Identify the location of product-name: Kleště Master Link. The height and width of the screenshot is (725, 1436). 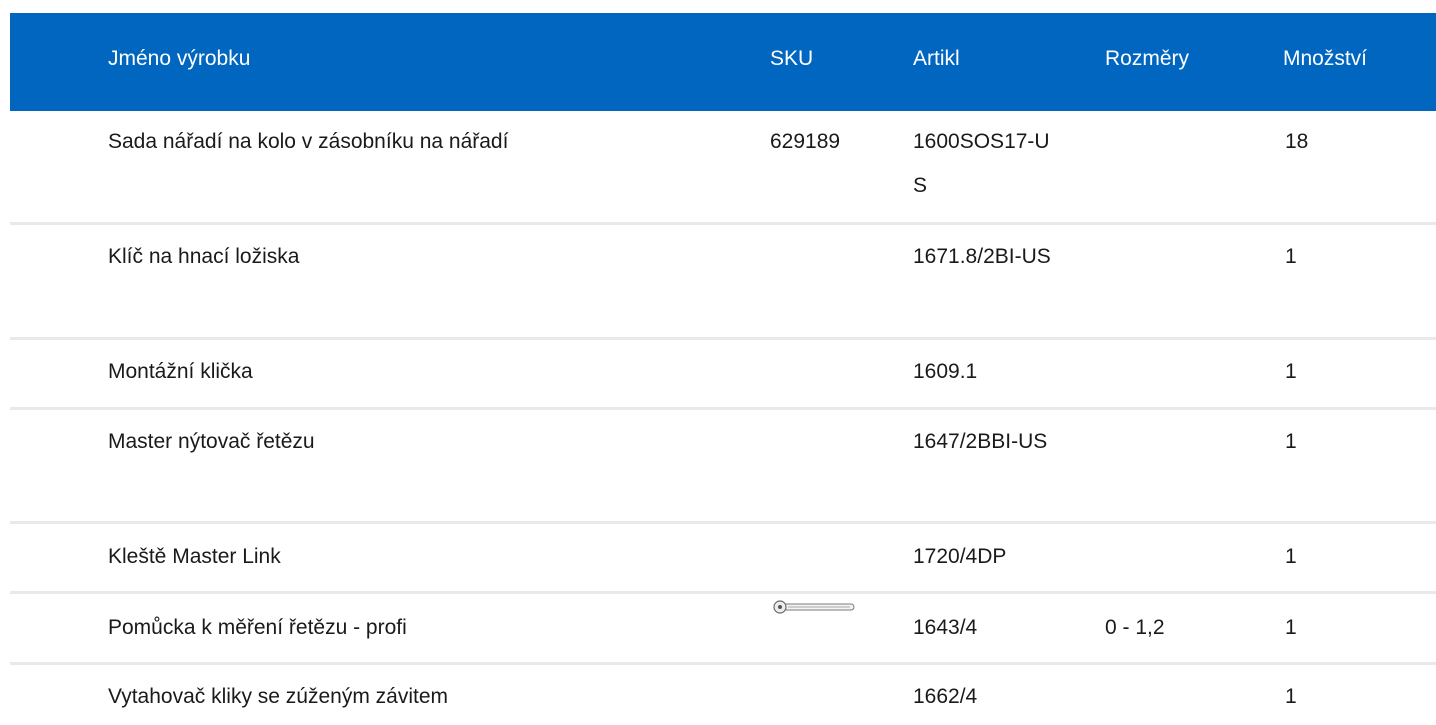
(194, 556).